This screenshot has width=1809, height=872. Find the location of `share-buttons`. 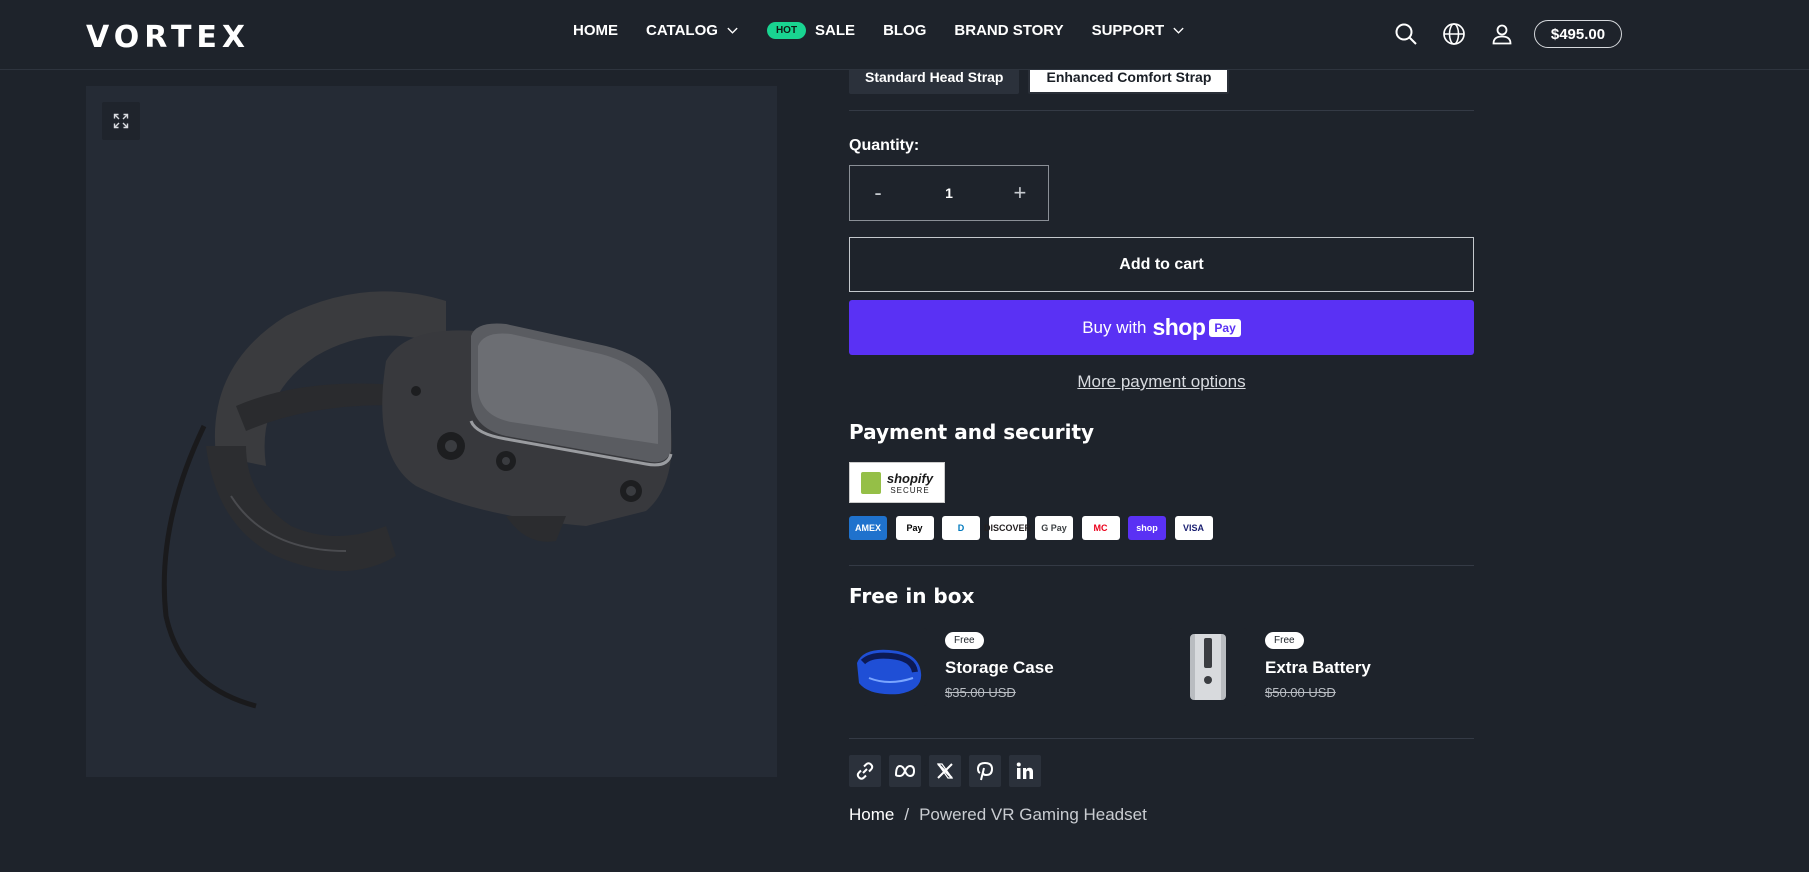

share-buttons is located at coordinates (949, 771).